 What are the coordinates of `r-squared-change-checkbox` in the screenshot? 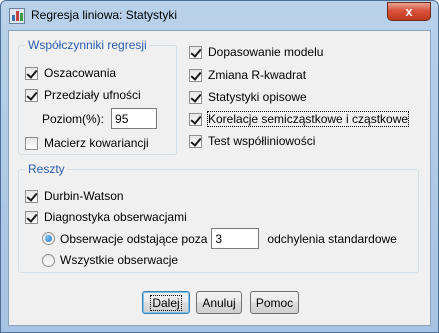 It's located at (195, 75).